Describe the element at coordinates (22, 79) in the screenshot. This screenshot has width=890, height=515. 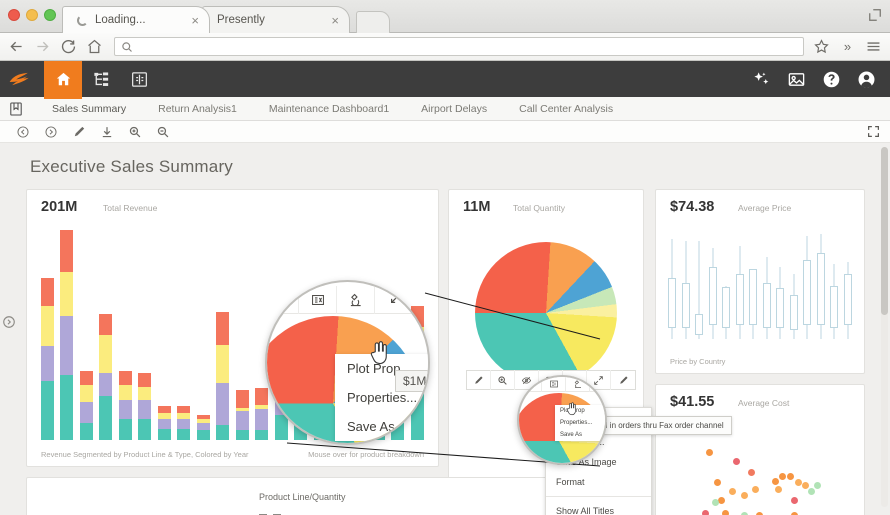
I see `brand-logo` at that location.